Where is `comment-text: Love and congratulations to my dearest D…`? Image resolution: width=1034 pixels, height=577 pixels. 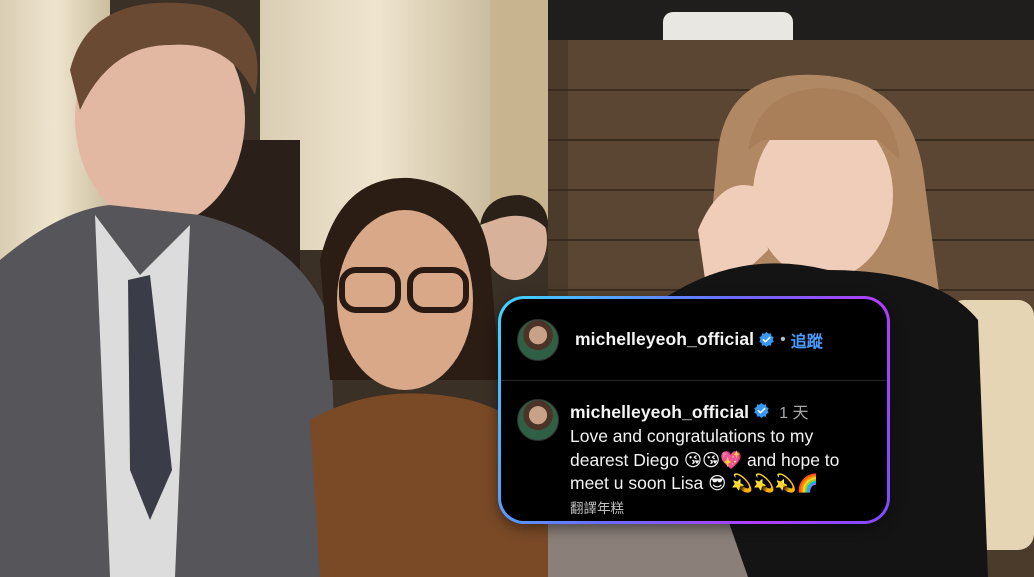
comment-text: Love and congratulations to my dearest D… is located at coordinates (705, 459).